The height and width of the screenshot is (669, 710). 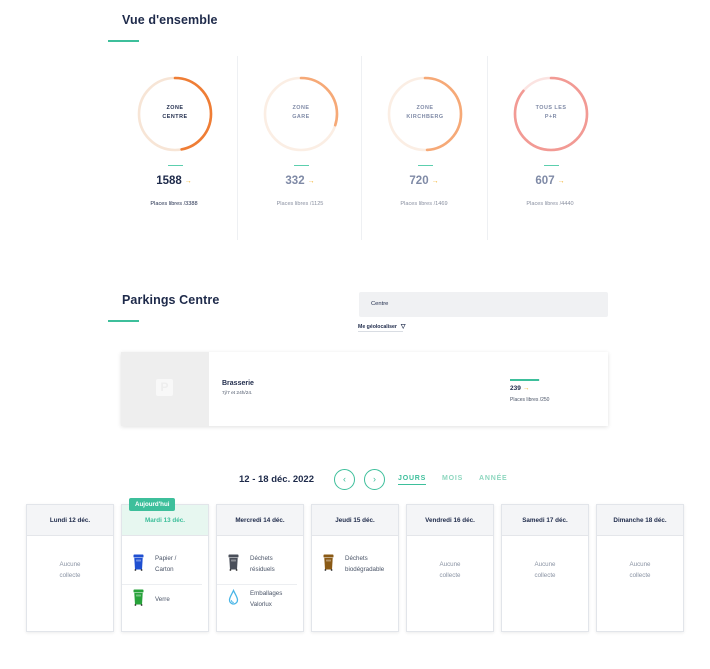 What do you see at coordinates (545, 520) in the screenshot?
I see `day-label: Samedi 17 déc.` at bounding box center [545, 520].